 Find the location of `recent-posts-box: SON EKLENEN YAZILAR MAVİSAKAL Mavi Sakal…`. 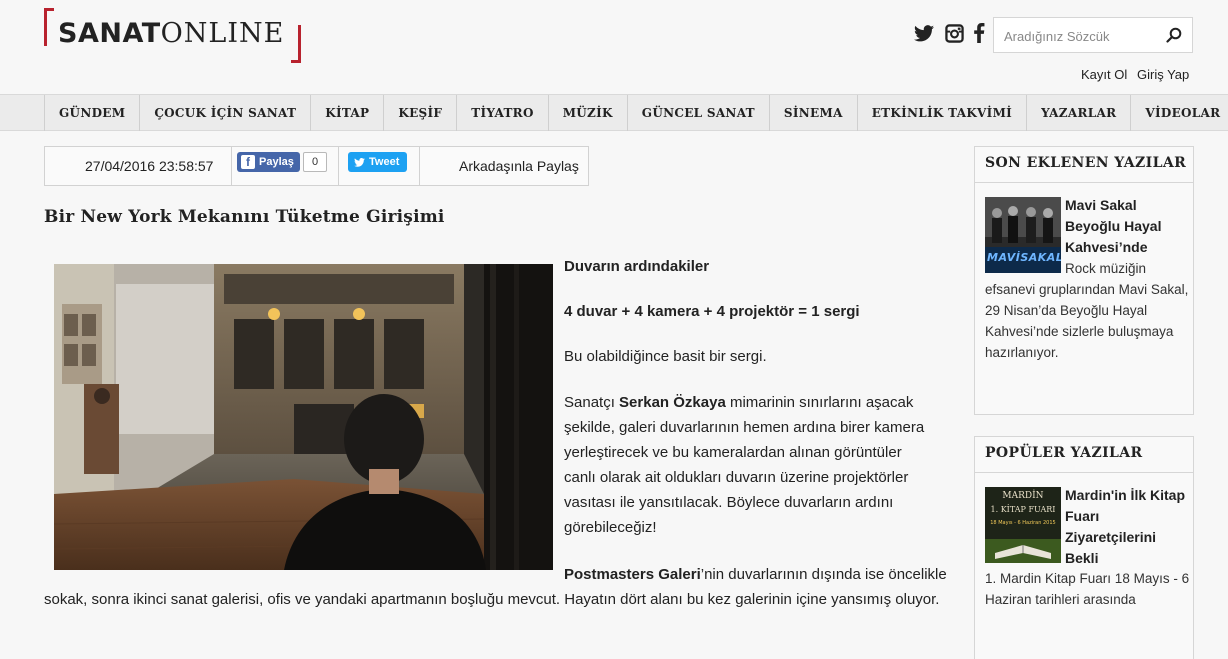

recent-posts-box: SON EKLENEN YAZILAR MAVİSAKAL Mavi Sakal… is located at coordinates (1084, 280).